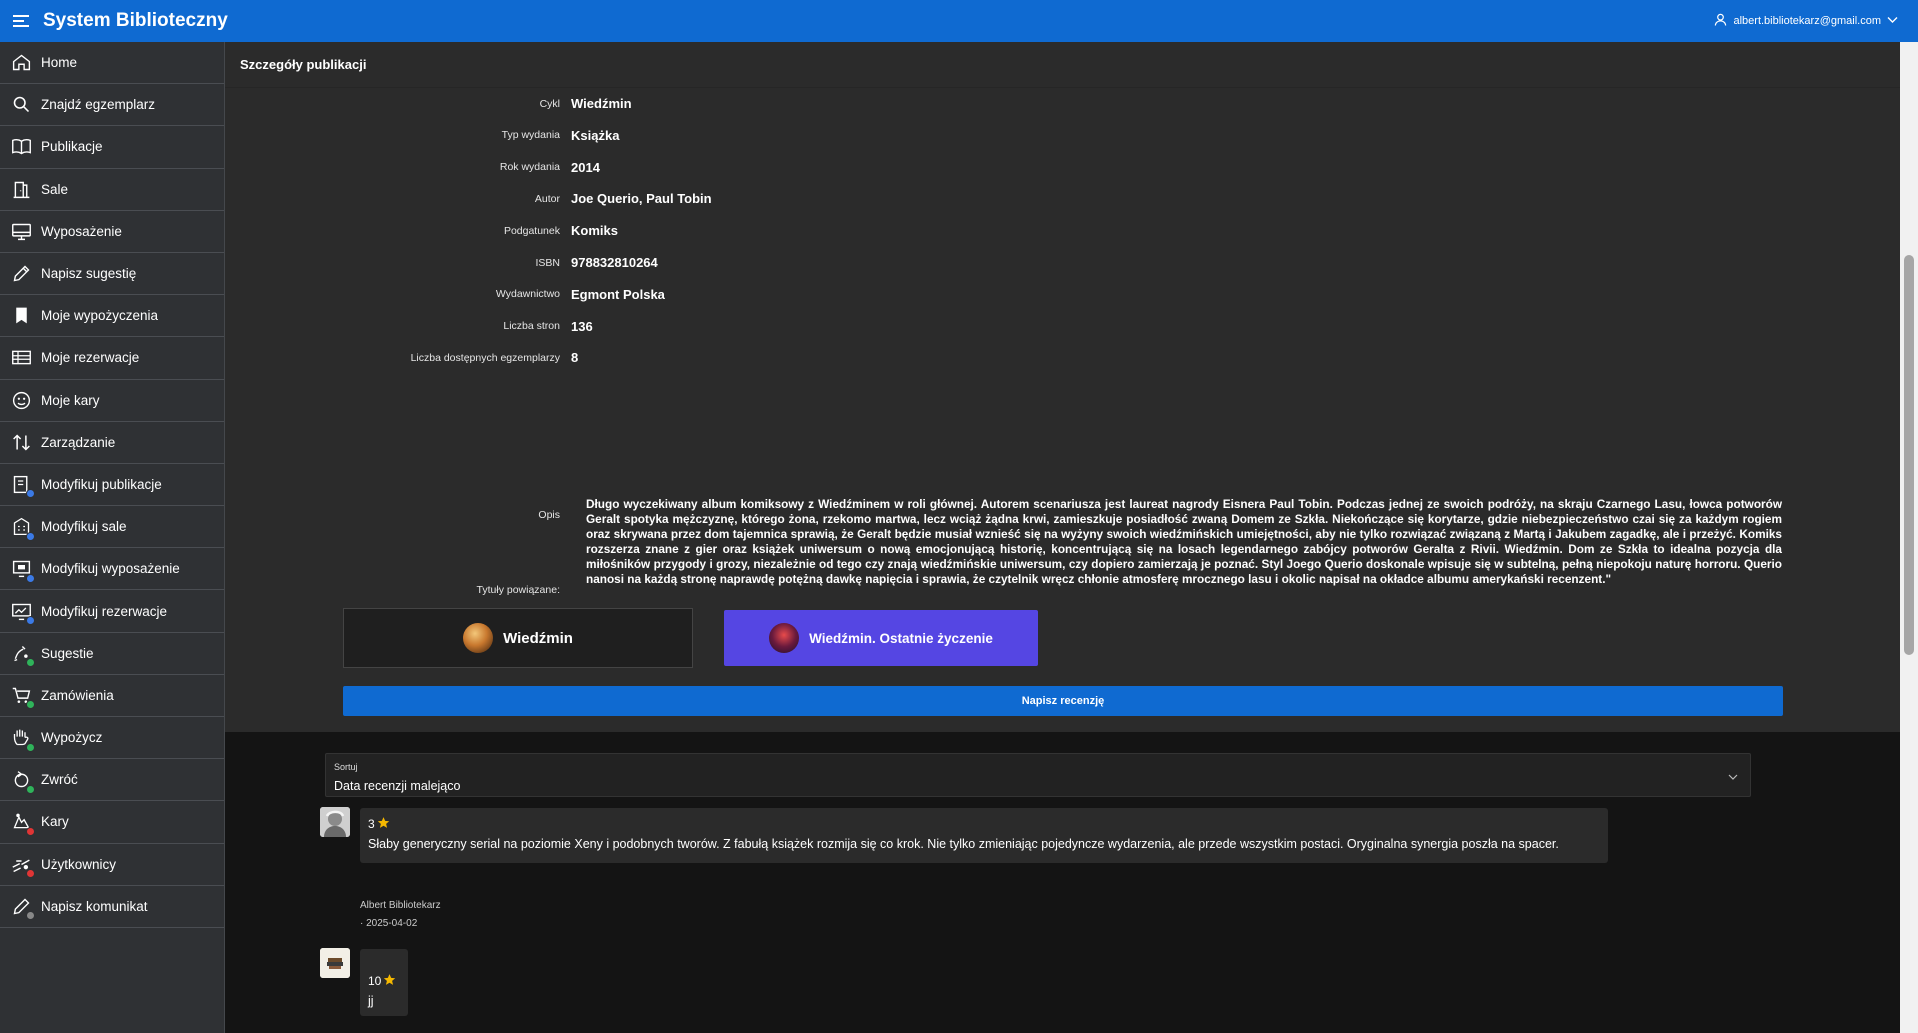 The image size is (1918, 1033). I want to click on sidebar-item-modyfikuj-publikacje: Modyfikuj publikacje, so click(112, 485).